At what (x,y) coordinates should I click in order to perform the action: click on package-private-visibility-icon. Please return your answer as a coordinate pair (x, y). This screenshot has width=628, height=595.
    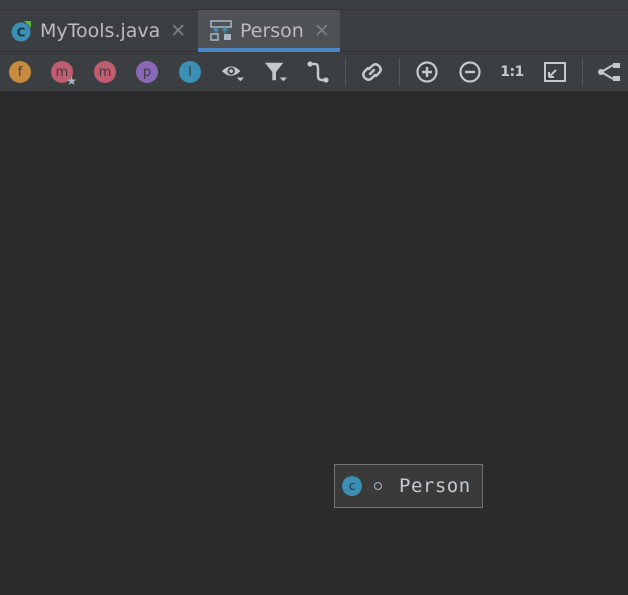
    Looking at the image, I should click on (378, 486).